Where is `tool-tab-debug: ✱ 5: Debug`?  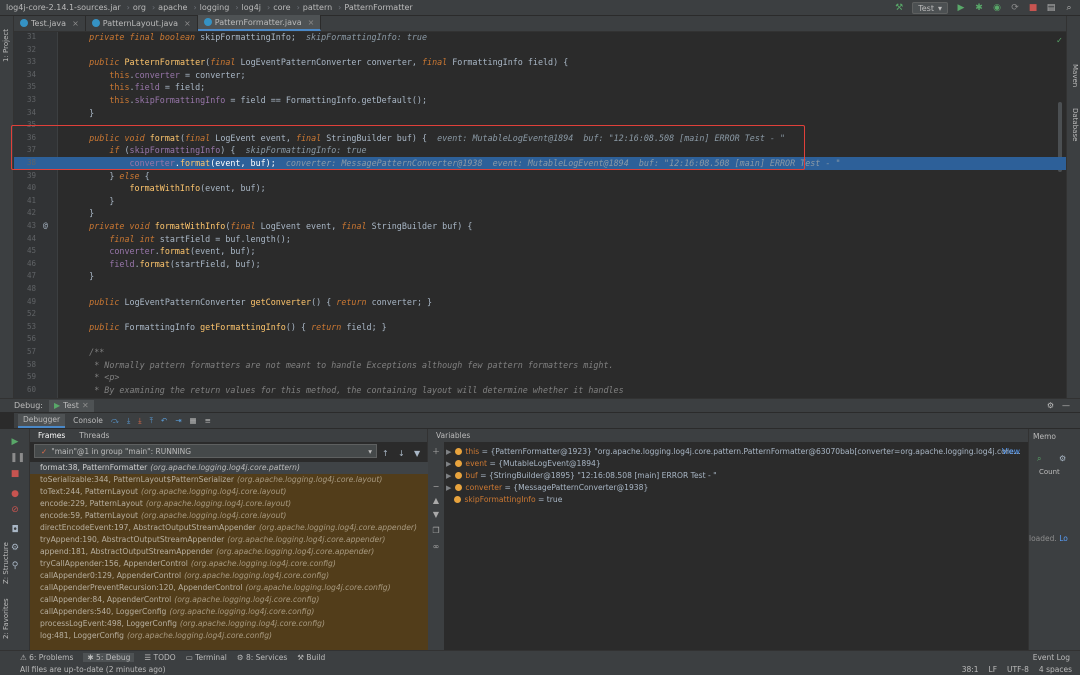 tool-tab-debug: ✱ 5: Debug is located at coordinates (109, 657).